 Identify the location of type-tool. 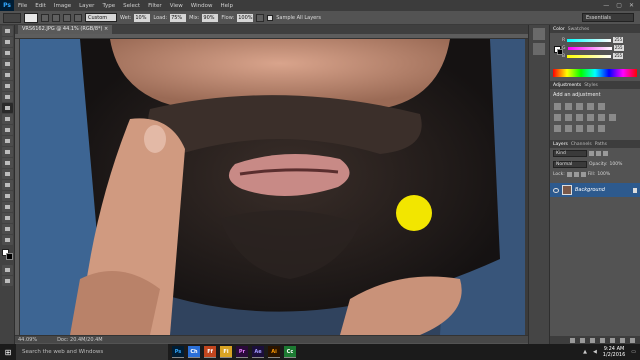
(7, 196).